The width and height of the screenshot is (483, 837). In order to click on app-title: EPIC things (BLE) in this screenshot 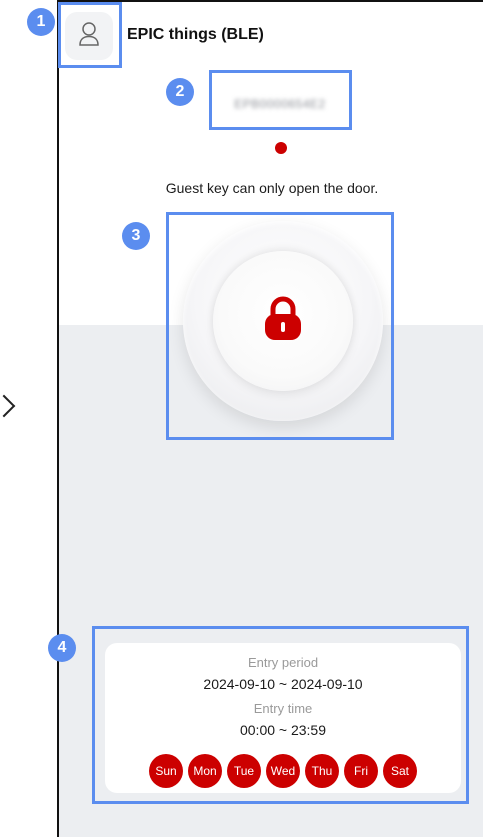, I will do `click(195, 34)`.